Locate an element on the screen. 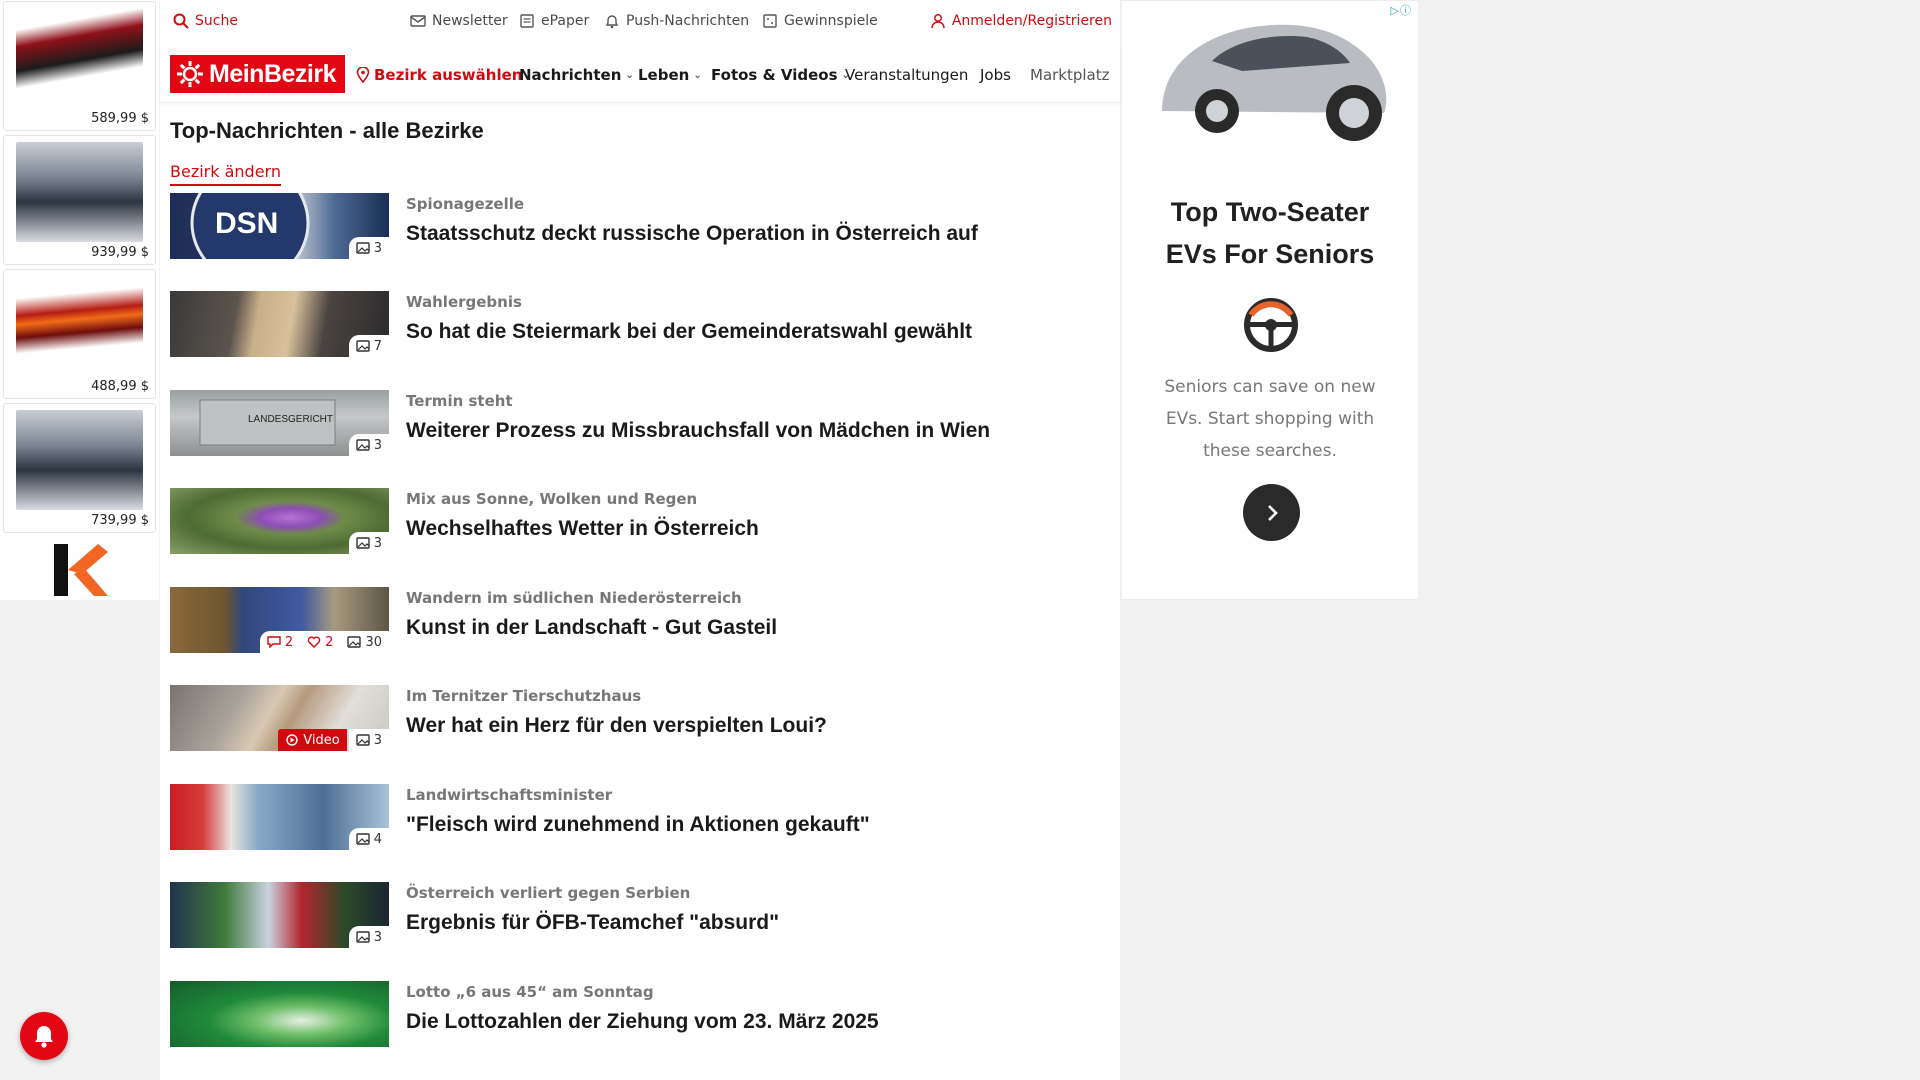  ad-product-card: 739,99 $ is located at coordinates (79, 468).